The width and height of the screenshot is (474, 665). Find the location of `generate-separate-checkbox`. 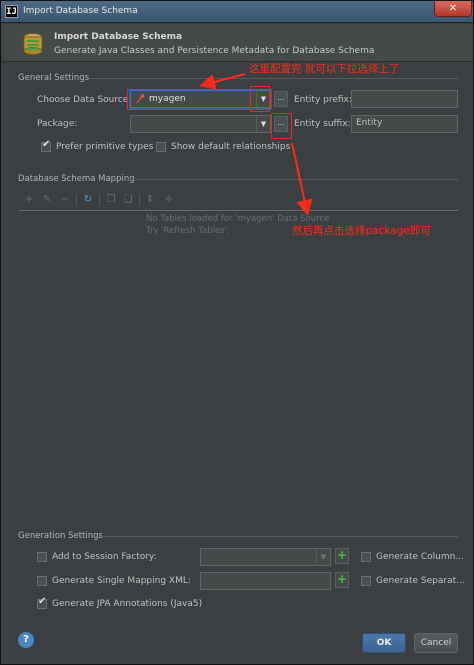

generate-separate-checkbox is located at coordinates (366, 581).